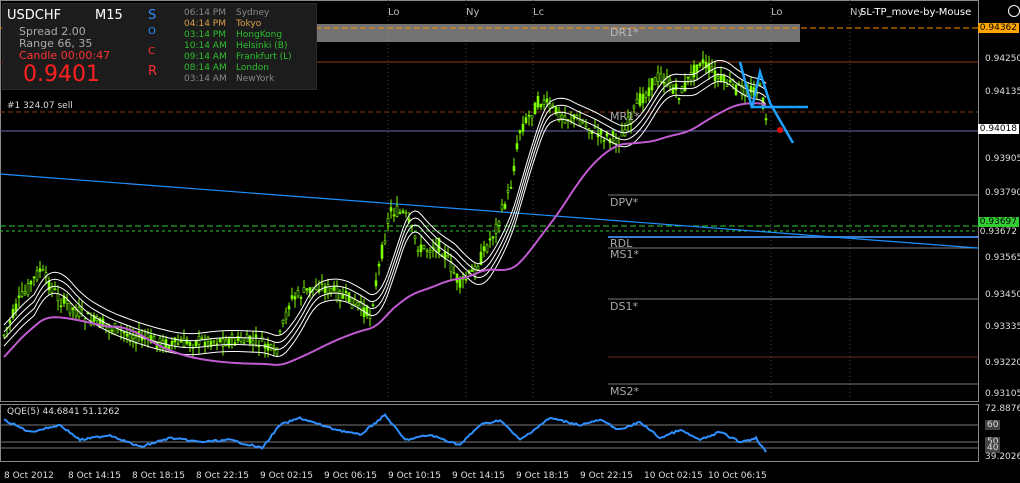 This screenshot has height=483, width=1020. What do you see at coordinates (205, 68) in the screenshot?
I see `session-time: 08:14 AM` at bounding box center [205, 68].